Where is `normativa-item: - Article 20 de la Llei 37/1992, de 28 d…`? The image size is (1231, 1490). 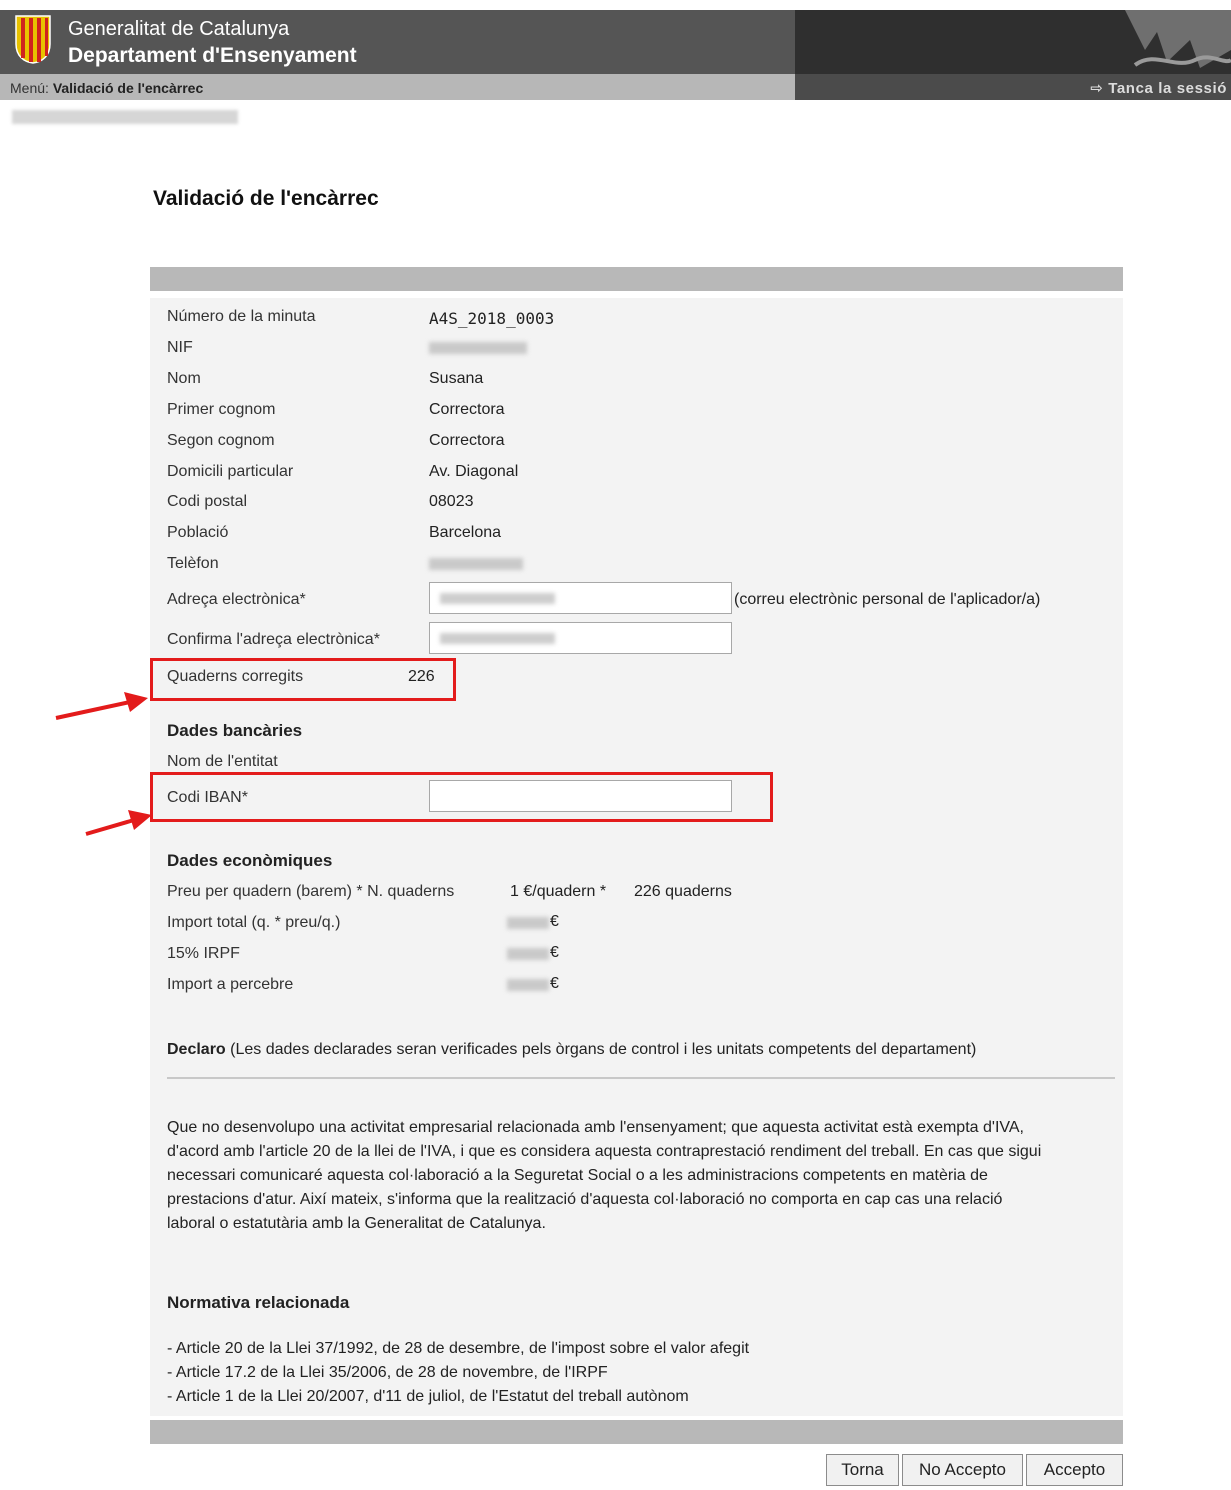
normativa-item: - Article 20 de la Llei 37/1992, de 28 d… is located at coordinates (458, 1348).